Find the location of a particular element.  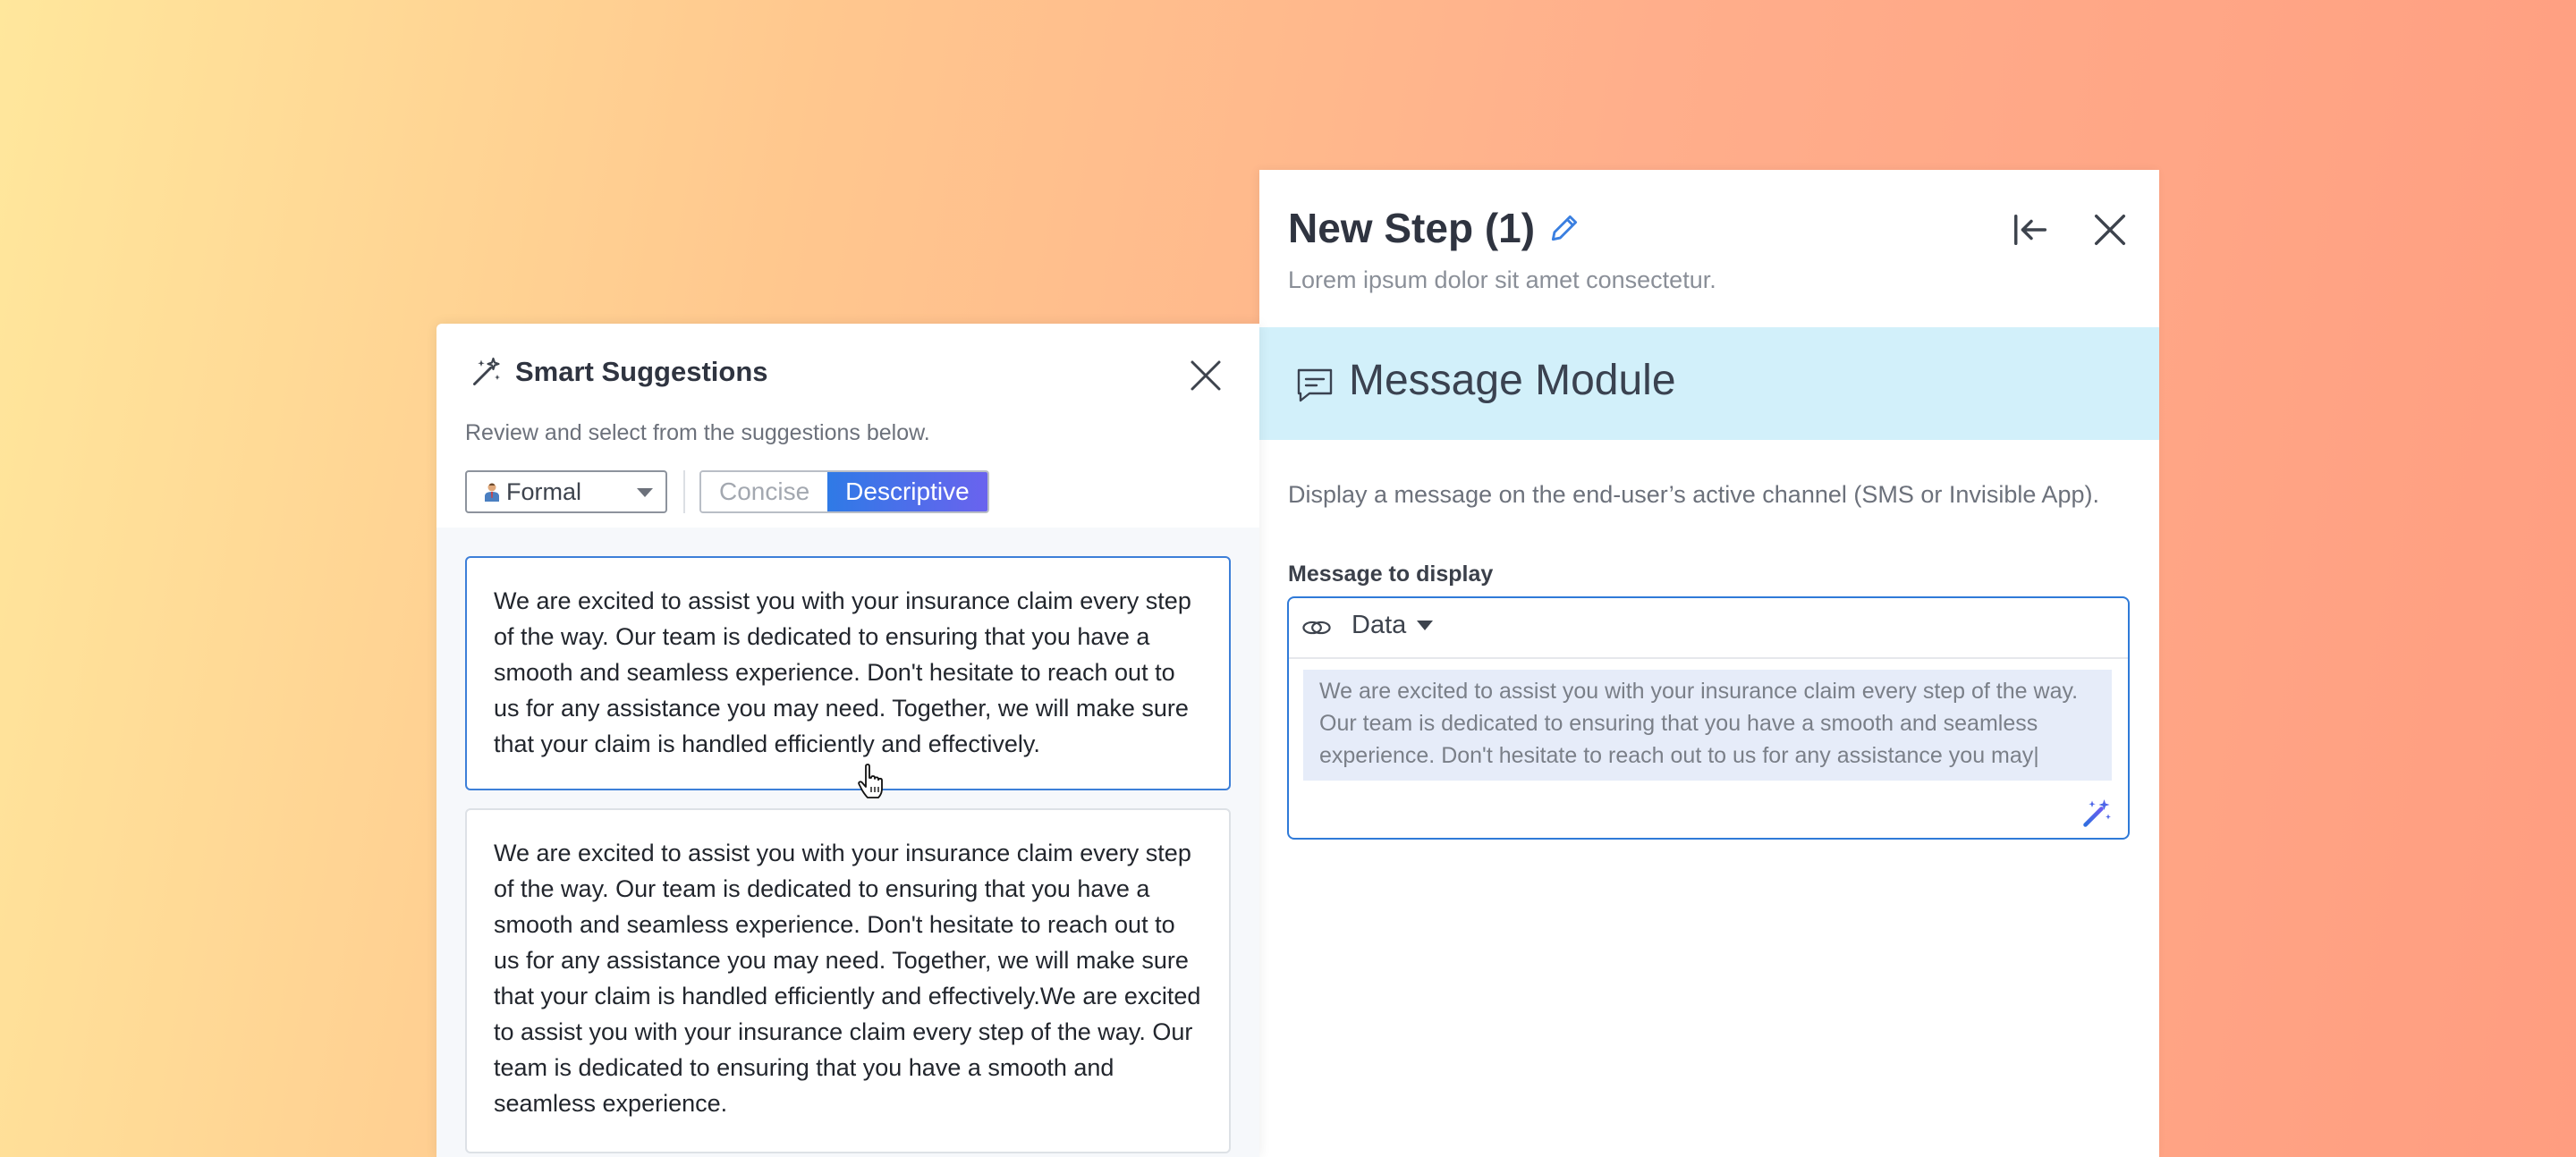

descriptive-option: Descriptive is located at coordinates (907, 491).